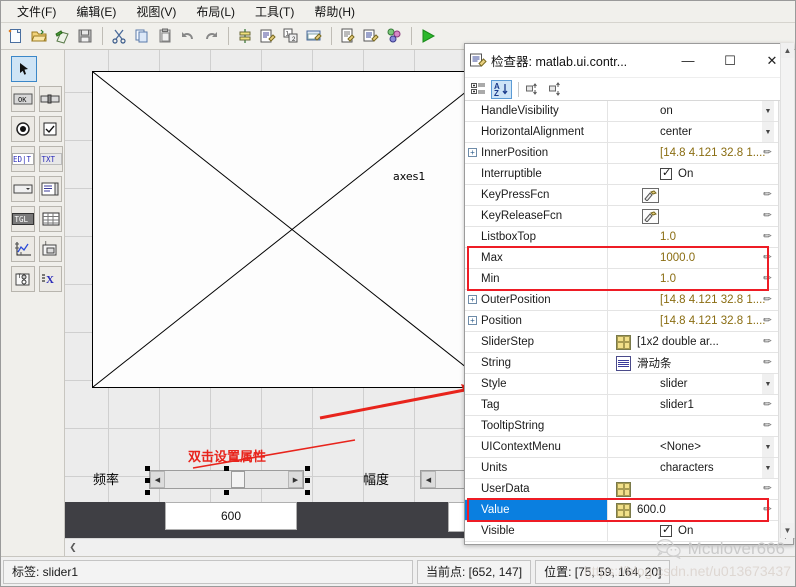 The width and height of the screenshot is (796, 587). I want to click on property-row: SliderStep [1x2 double ar... ✎, so click(621, 342).